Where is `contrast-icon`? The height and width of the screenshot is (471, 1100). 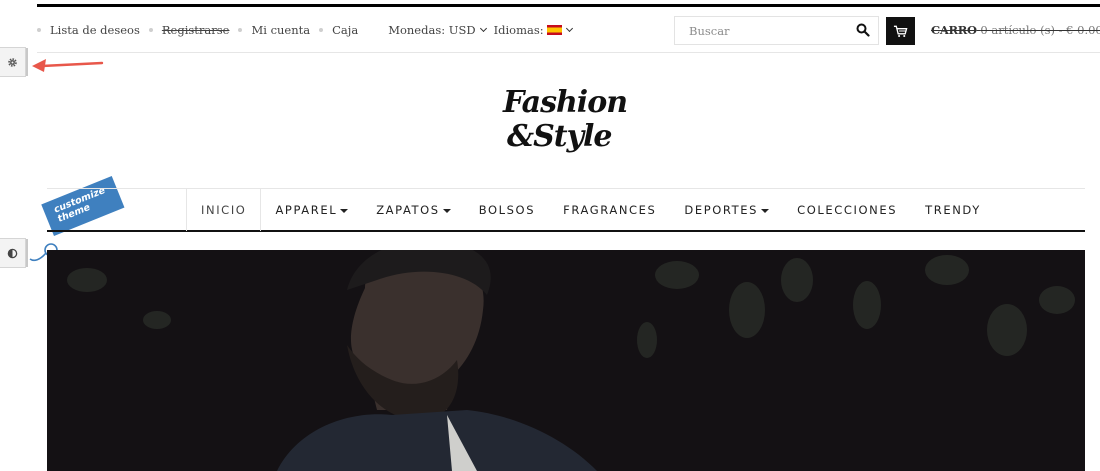 contrast-icon is located at coordinates (12, 253).